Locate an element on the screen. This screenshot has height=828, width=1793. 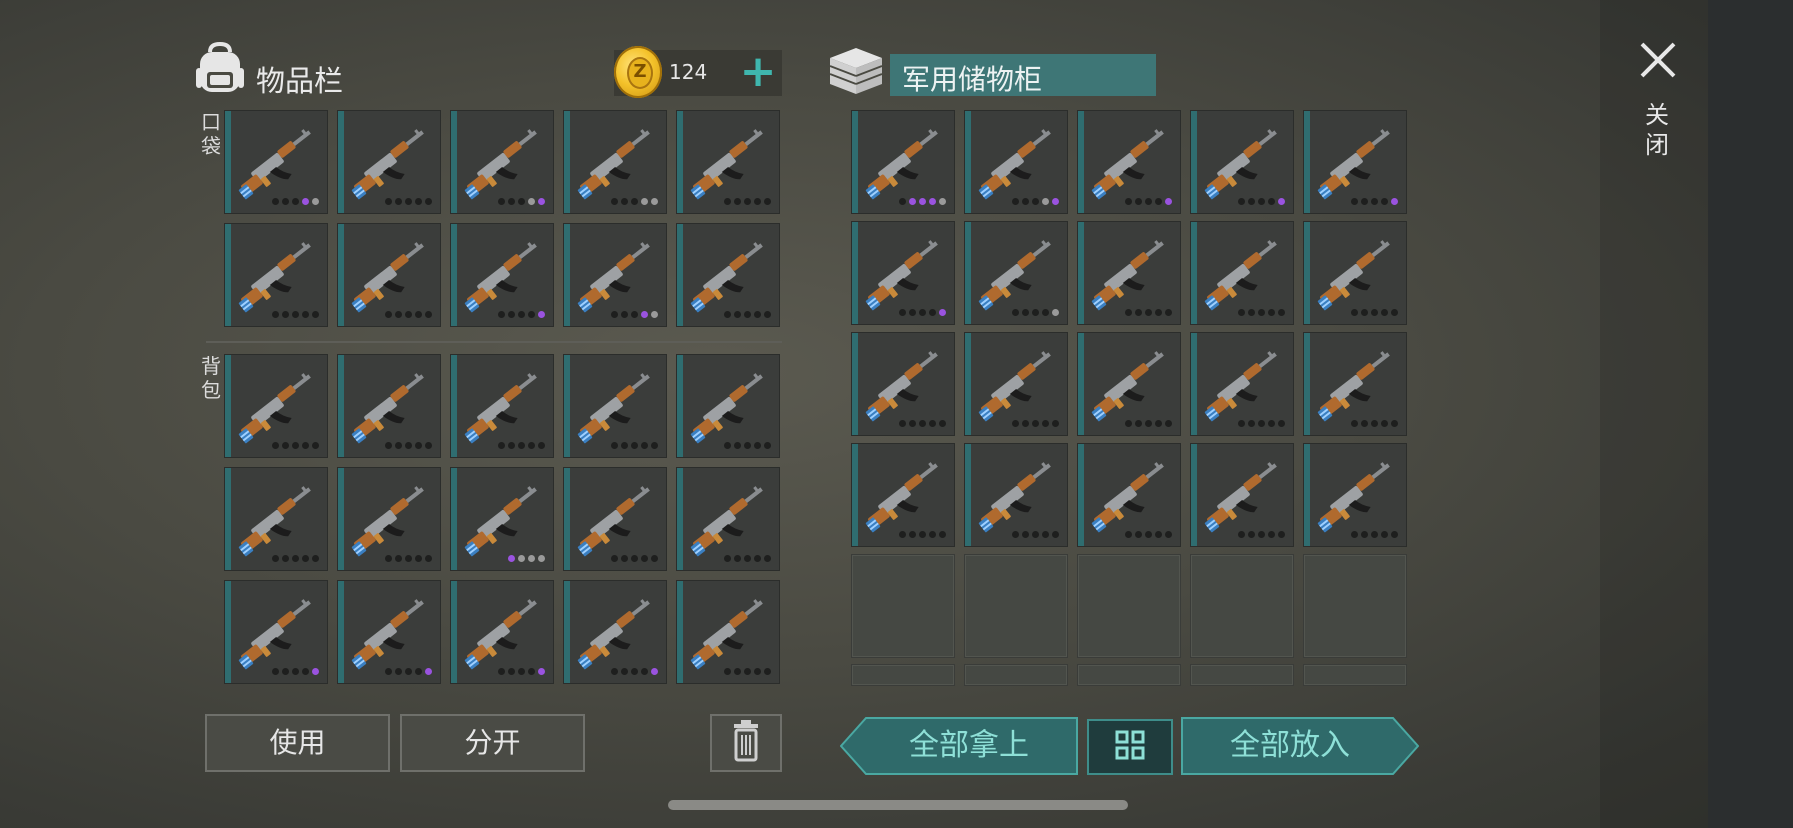
close-icon is located at coordinates (1658, 60).